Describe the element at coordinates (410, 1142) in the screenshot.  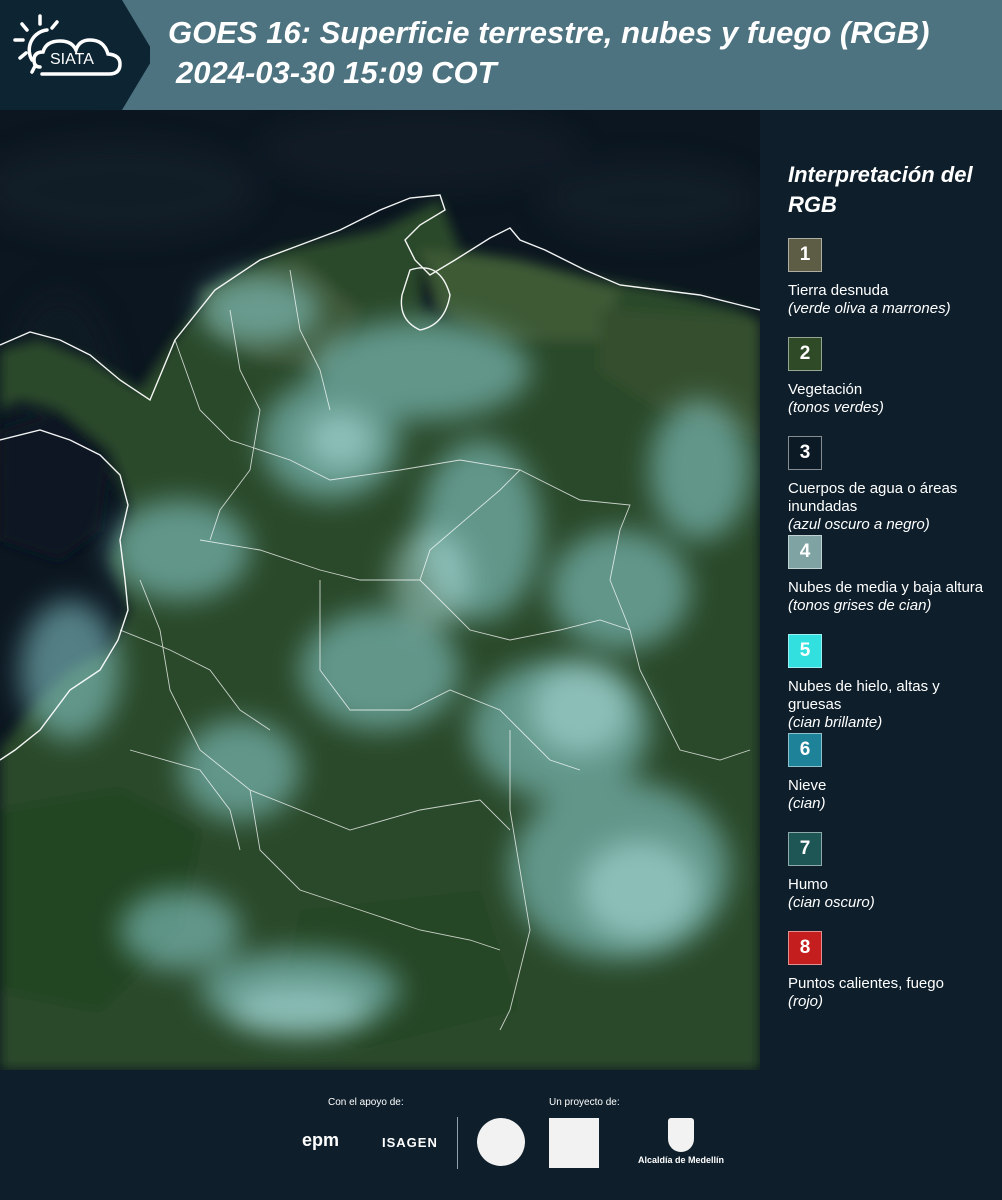
I see `isagen-logo: ISAGEN` at that location.